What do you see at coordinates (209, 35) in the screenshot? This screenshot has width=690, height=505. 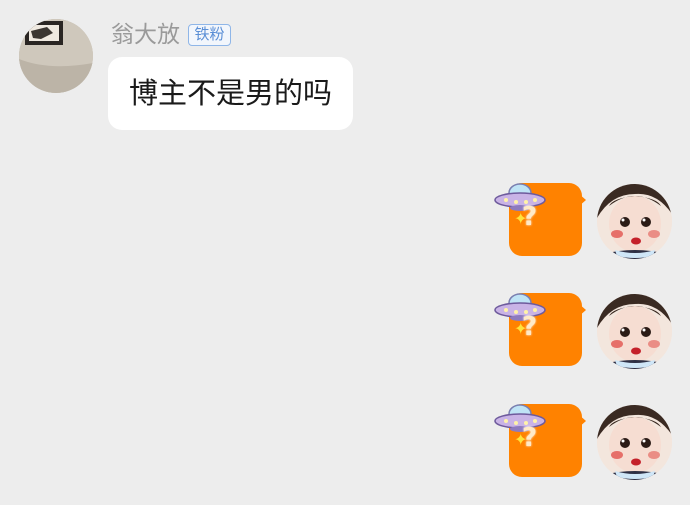 I see `fan-badge: 铁粉` at bounding box center [209, 35].